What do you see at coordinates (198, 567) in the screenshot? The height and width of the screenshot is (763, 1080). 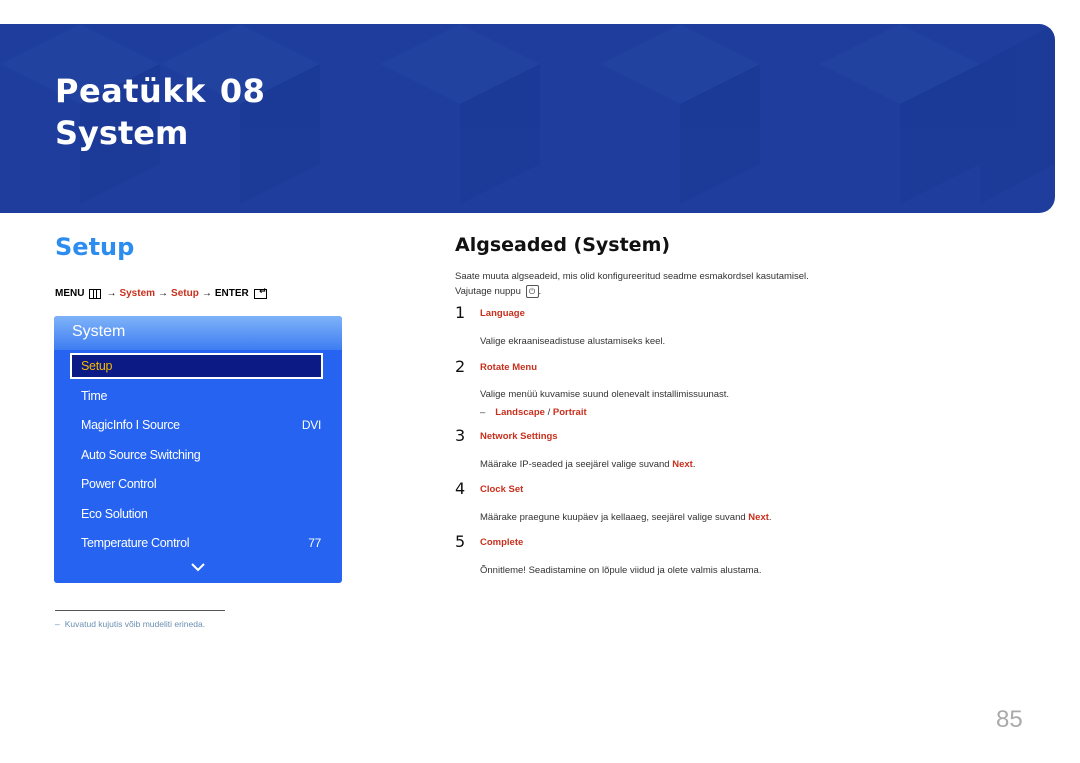 I see `chevron-down-icon` at bounding box center [198, 567].